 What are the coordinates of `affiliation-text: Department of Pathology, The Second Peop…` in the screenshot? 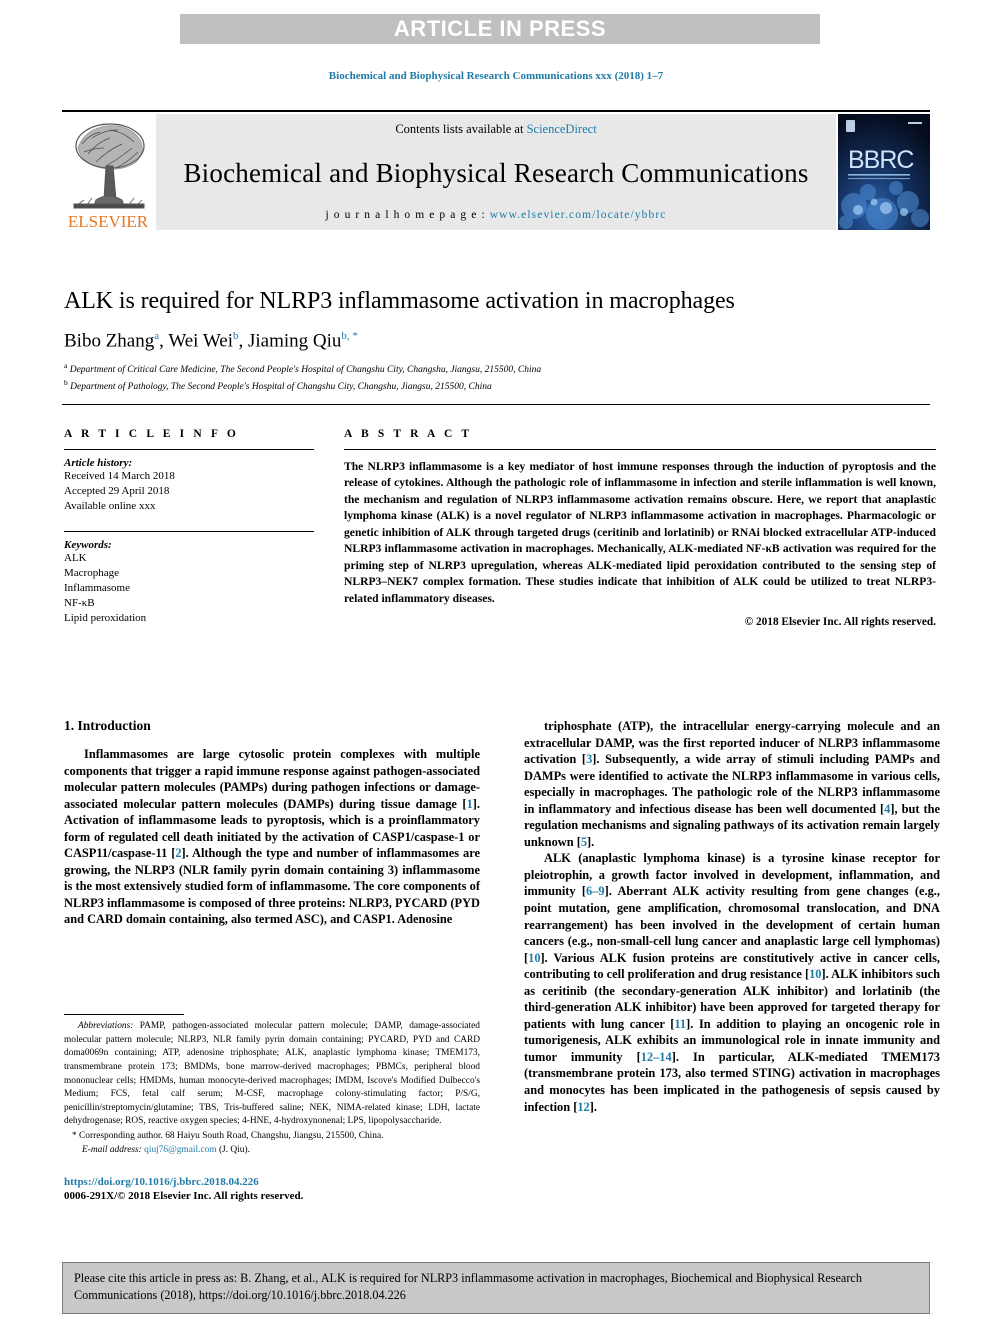 It's located at (281, 387).